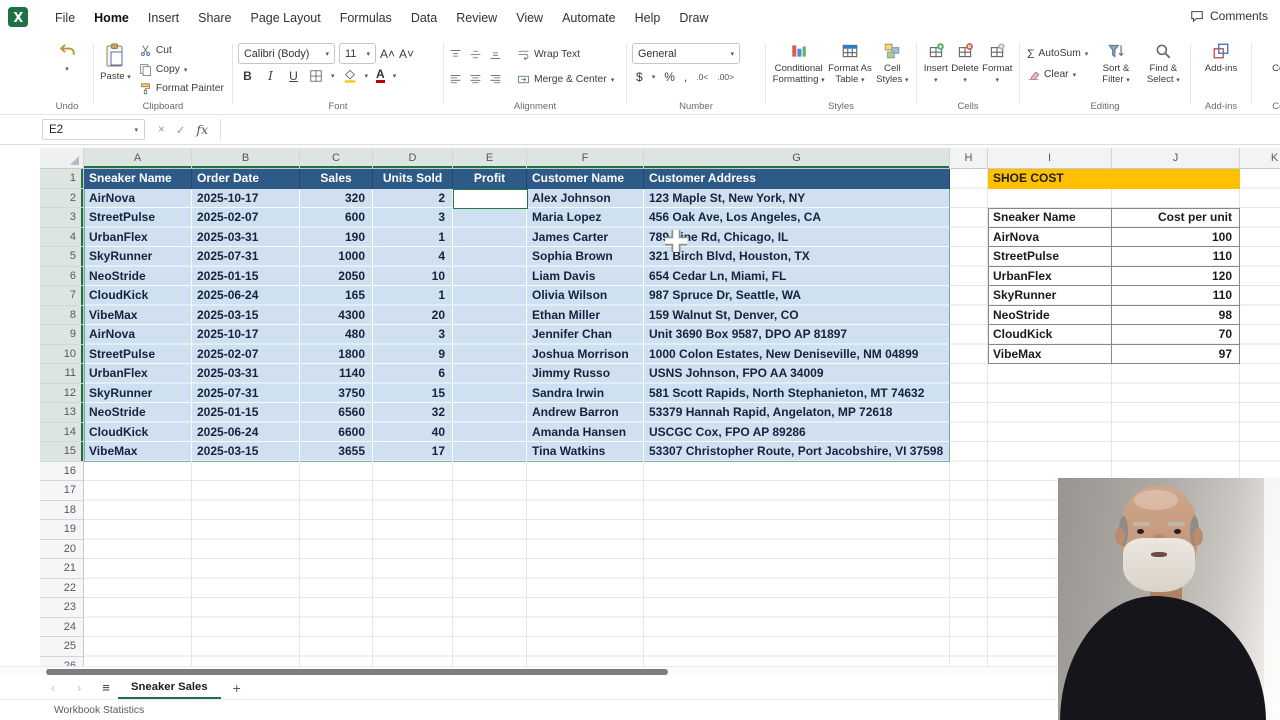 This screenshot has height=720, width=1280. Describe the element at coordinates (1221, 67) in the screenshot. I see `add-ins-button: Add-ins` at that location.